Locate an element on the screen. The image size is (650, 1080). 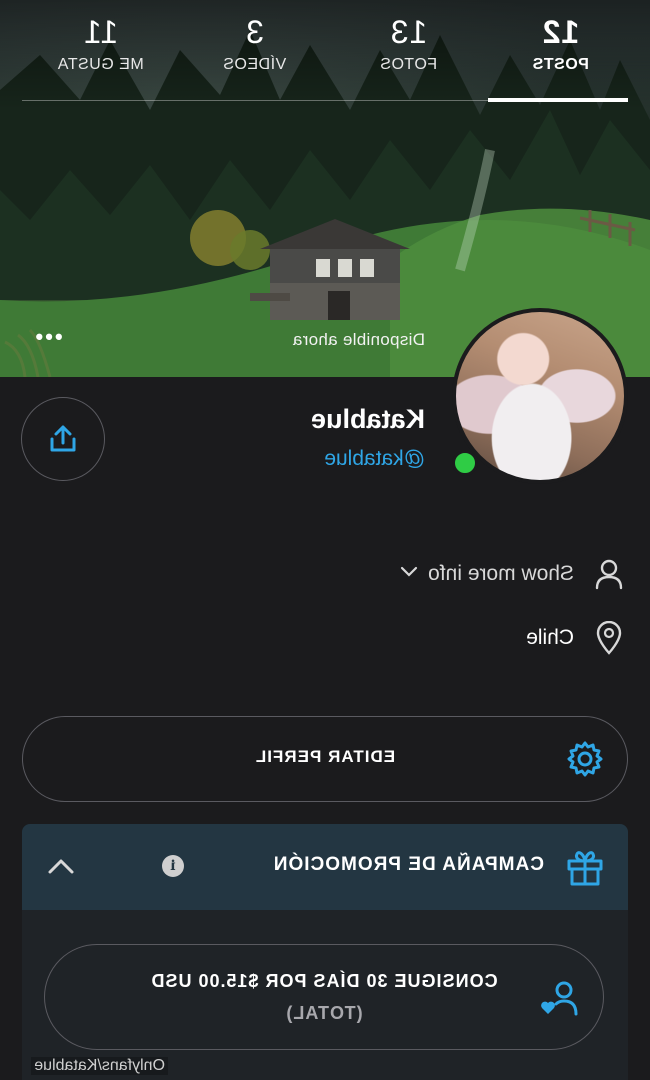
show-more-info-row: Show more info is located at coordinates (513, 574).